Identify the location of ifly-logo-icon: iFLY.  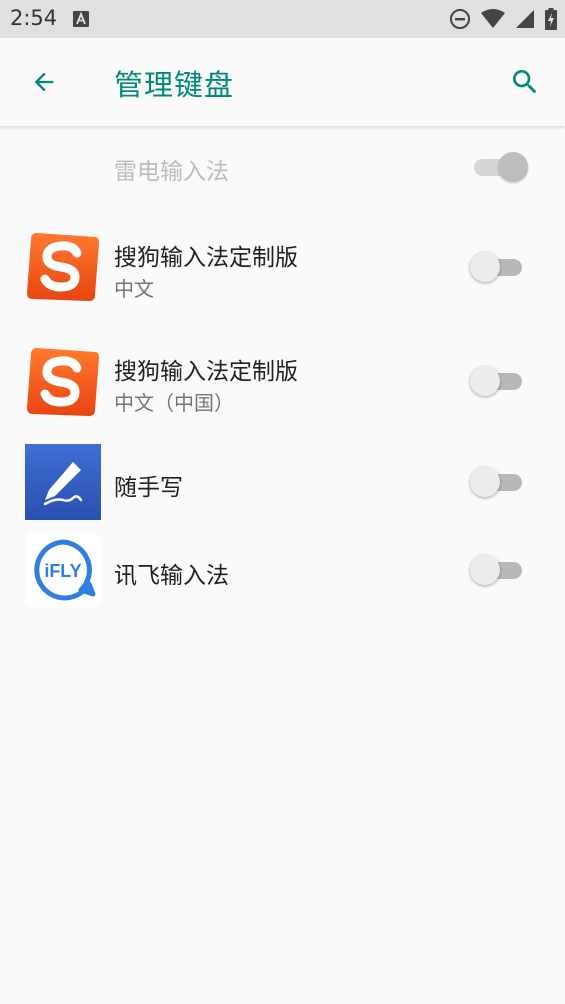
(63, 570).